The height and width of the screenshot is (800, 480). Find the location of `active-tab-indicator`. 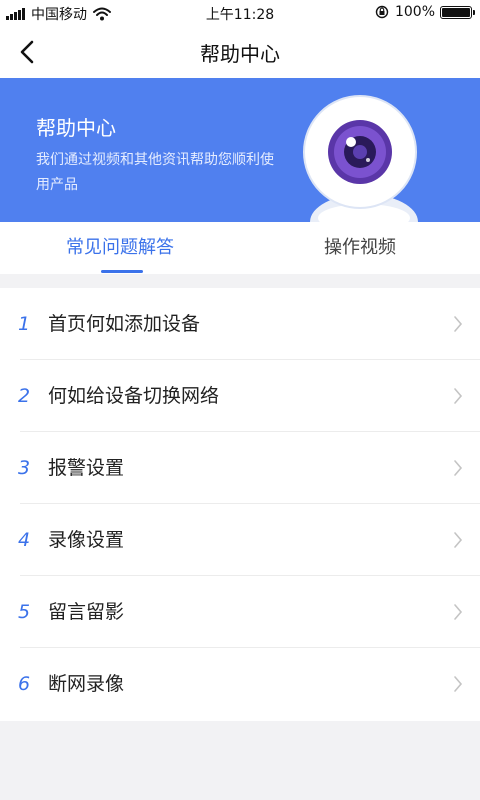

active-tab-indicator is located at coordinates (122, 271).